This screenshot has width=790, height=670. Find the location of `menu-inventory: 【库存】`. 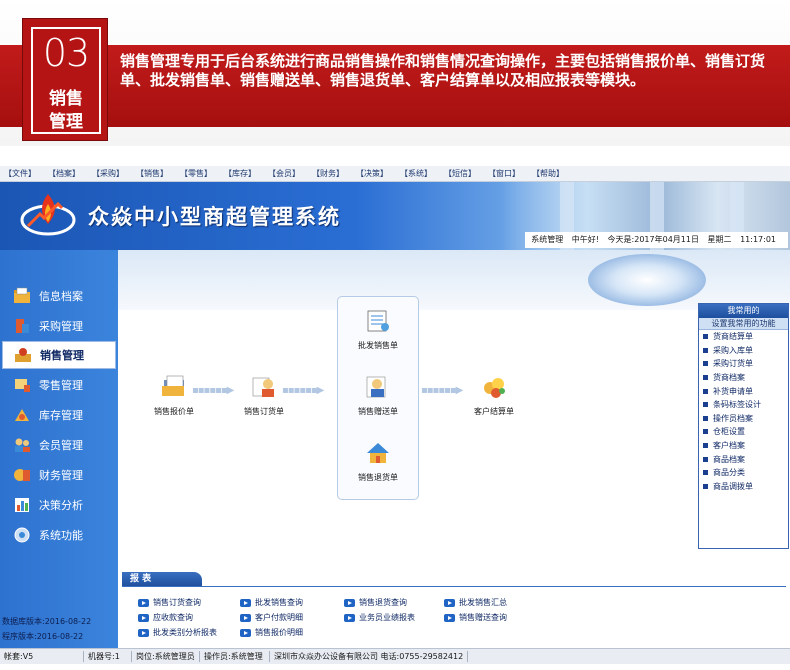

menu-inventory: 【库存】 is located at coordinates (240, 173).